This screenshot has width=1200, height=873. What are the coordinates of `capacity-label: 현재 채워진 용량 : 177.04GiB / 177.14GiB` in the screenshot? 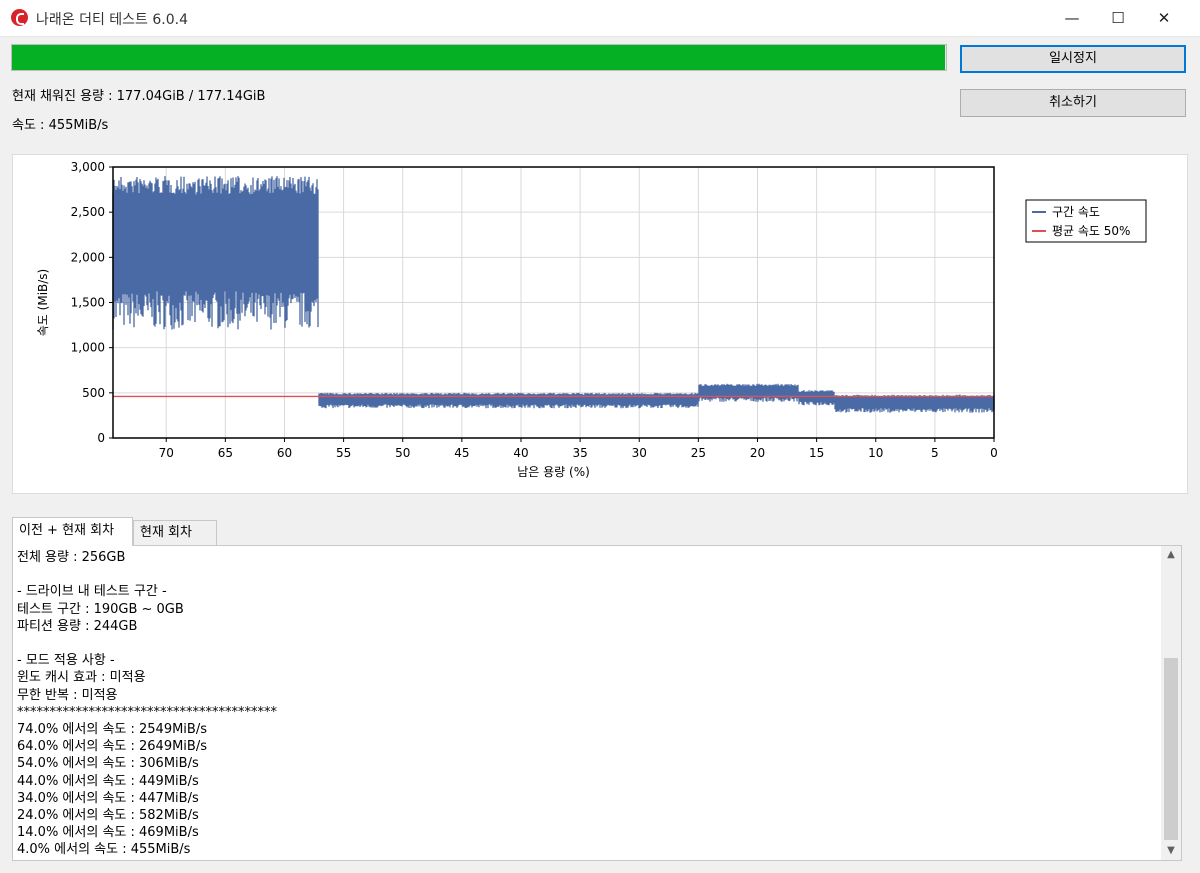 It's located at (139, 96).